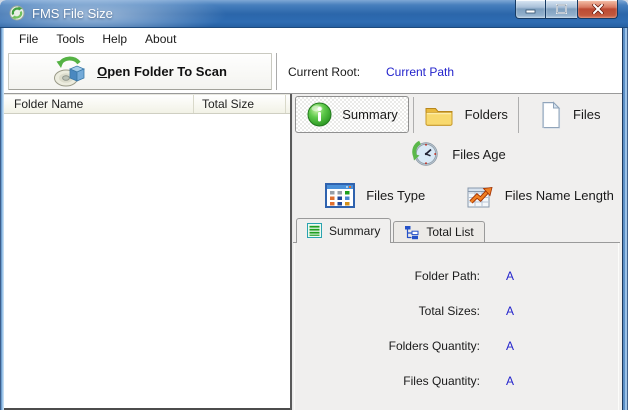 The width and height of the screenshot is (628, 410). I want to click on titlebar-left: FMS File Size, so click(61, 13).